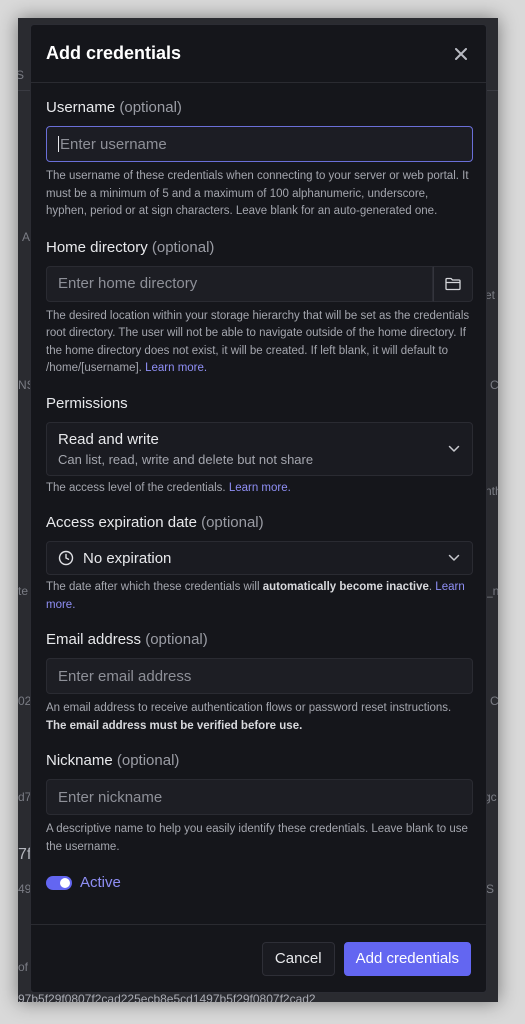  What do you see at coordinates (136, 487) in the screenshot?
I see `permissions-help-text: The access level of the credentials.` at bounding box center [136, 487].